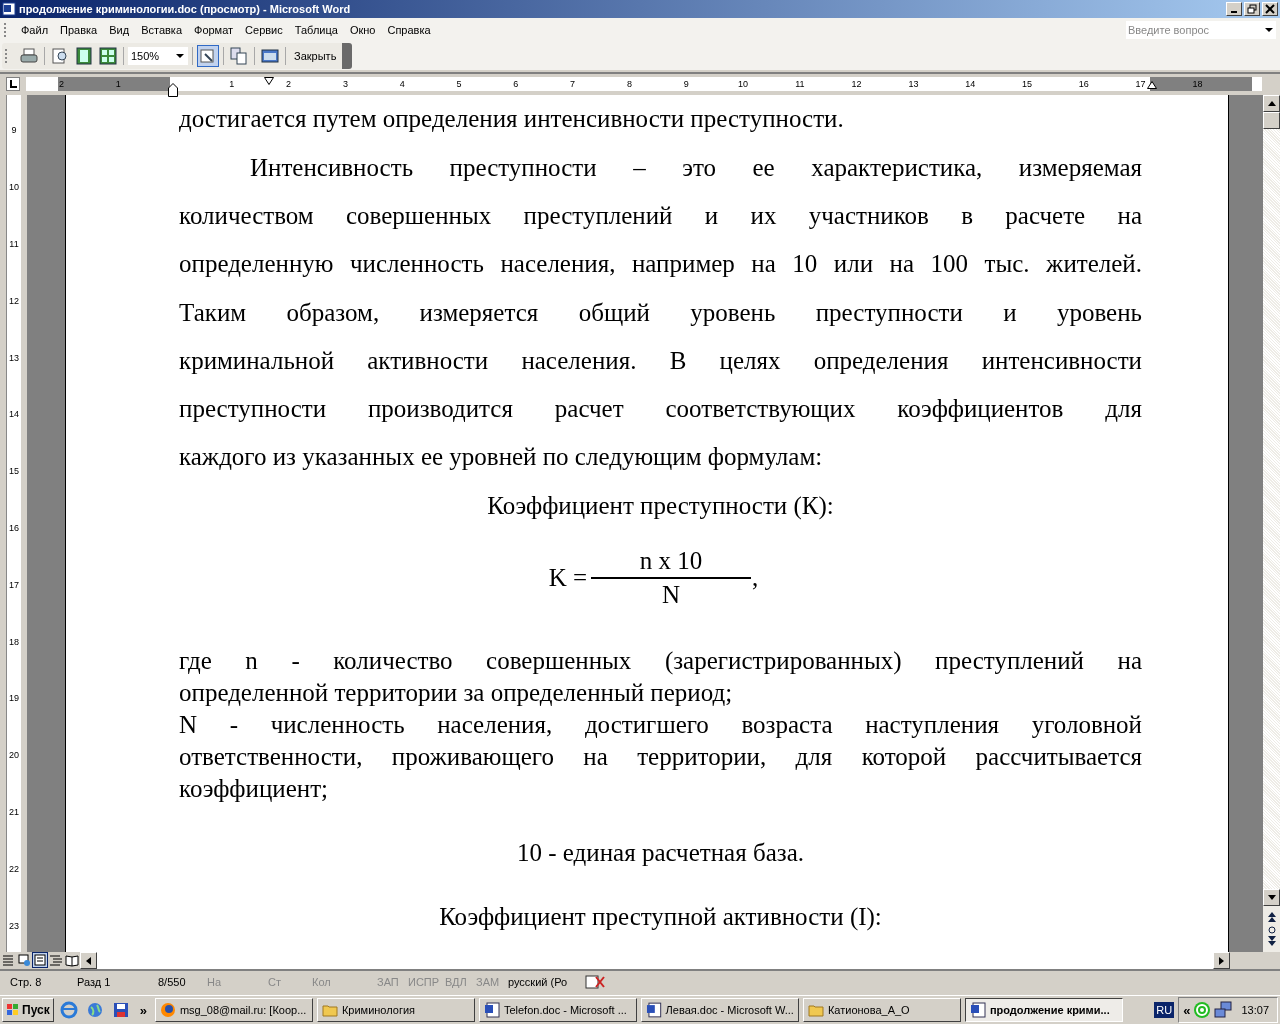 The height and width of the screenshot is (1024, 1280). Describe the element at coordinates (13, 1010) in the screenshot. I see `windows-flag-icon` at that location.